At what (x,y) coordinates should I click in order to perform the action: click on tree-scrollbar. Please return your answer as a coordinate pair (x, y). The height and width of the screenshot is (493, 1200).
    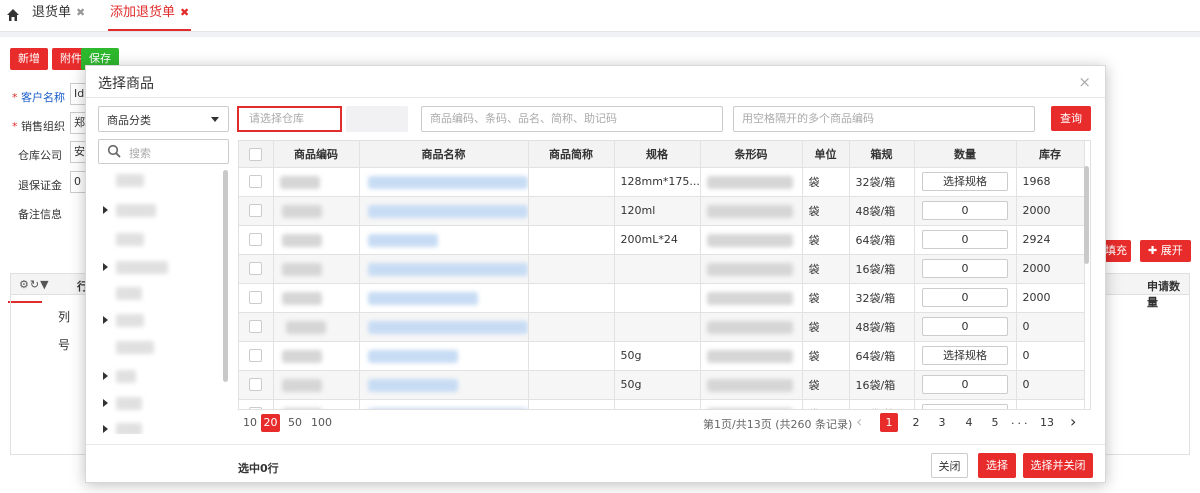
    Looking at the image, I should click on (225, 276).